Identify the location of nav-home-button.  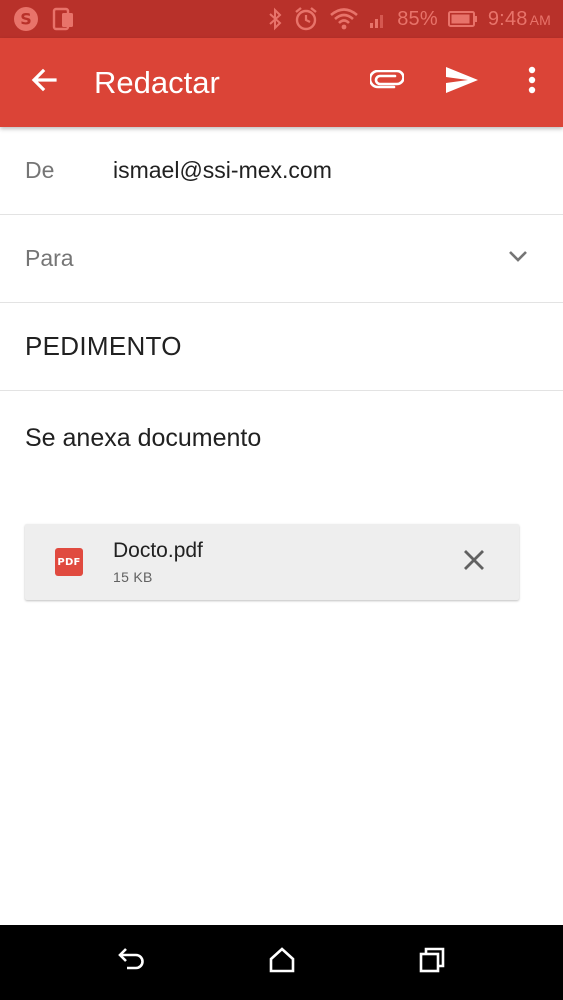
(282, 962).